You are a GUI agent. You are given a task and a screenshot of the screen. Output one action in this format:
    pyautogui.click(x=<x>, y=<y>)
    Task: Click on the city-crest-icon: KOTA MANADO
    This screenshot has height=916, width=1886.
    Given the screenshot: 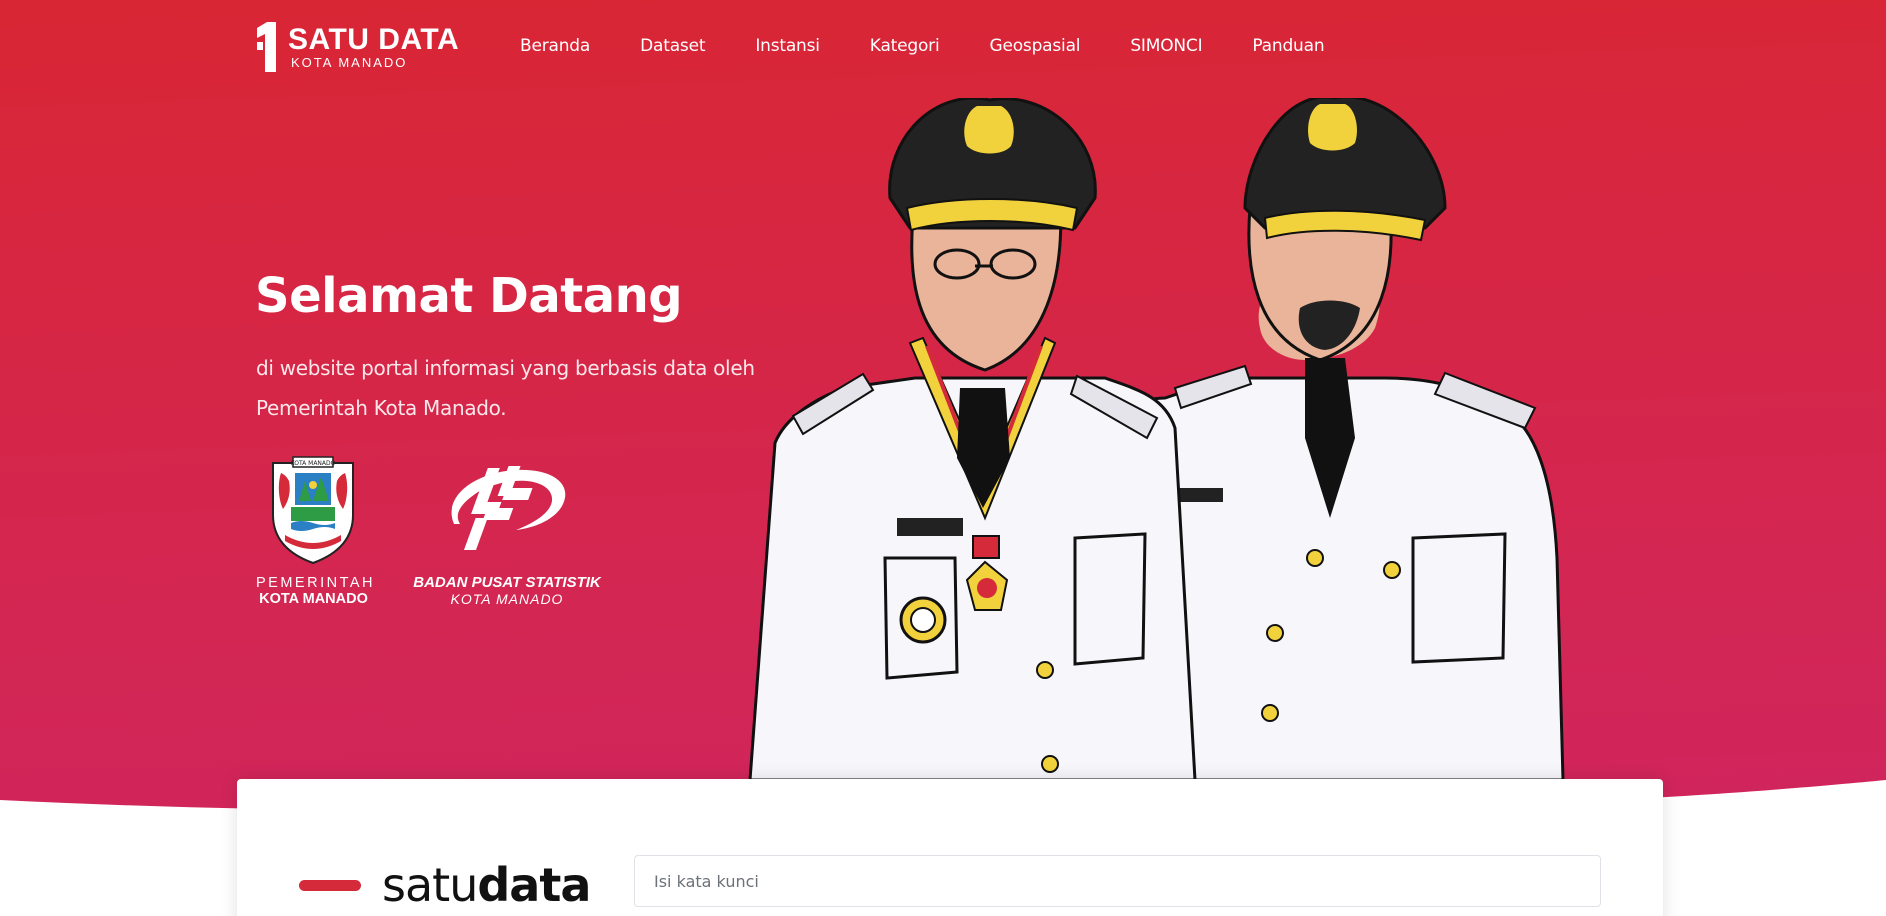 What is the action you would take?
    pyautogui.click(x=313, y=510)
    